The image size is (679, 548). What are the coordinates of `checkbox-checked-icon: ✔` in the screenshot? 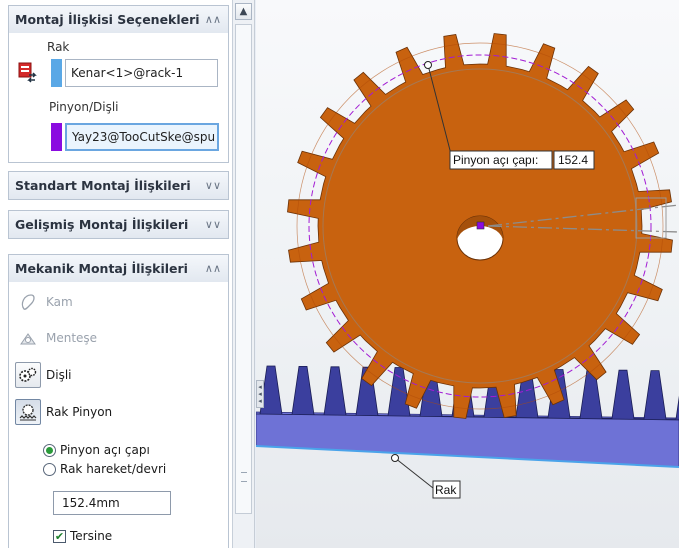 It's located at (59, 536).